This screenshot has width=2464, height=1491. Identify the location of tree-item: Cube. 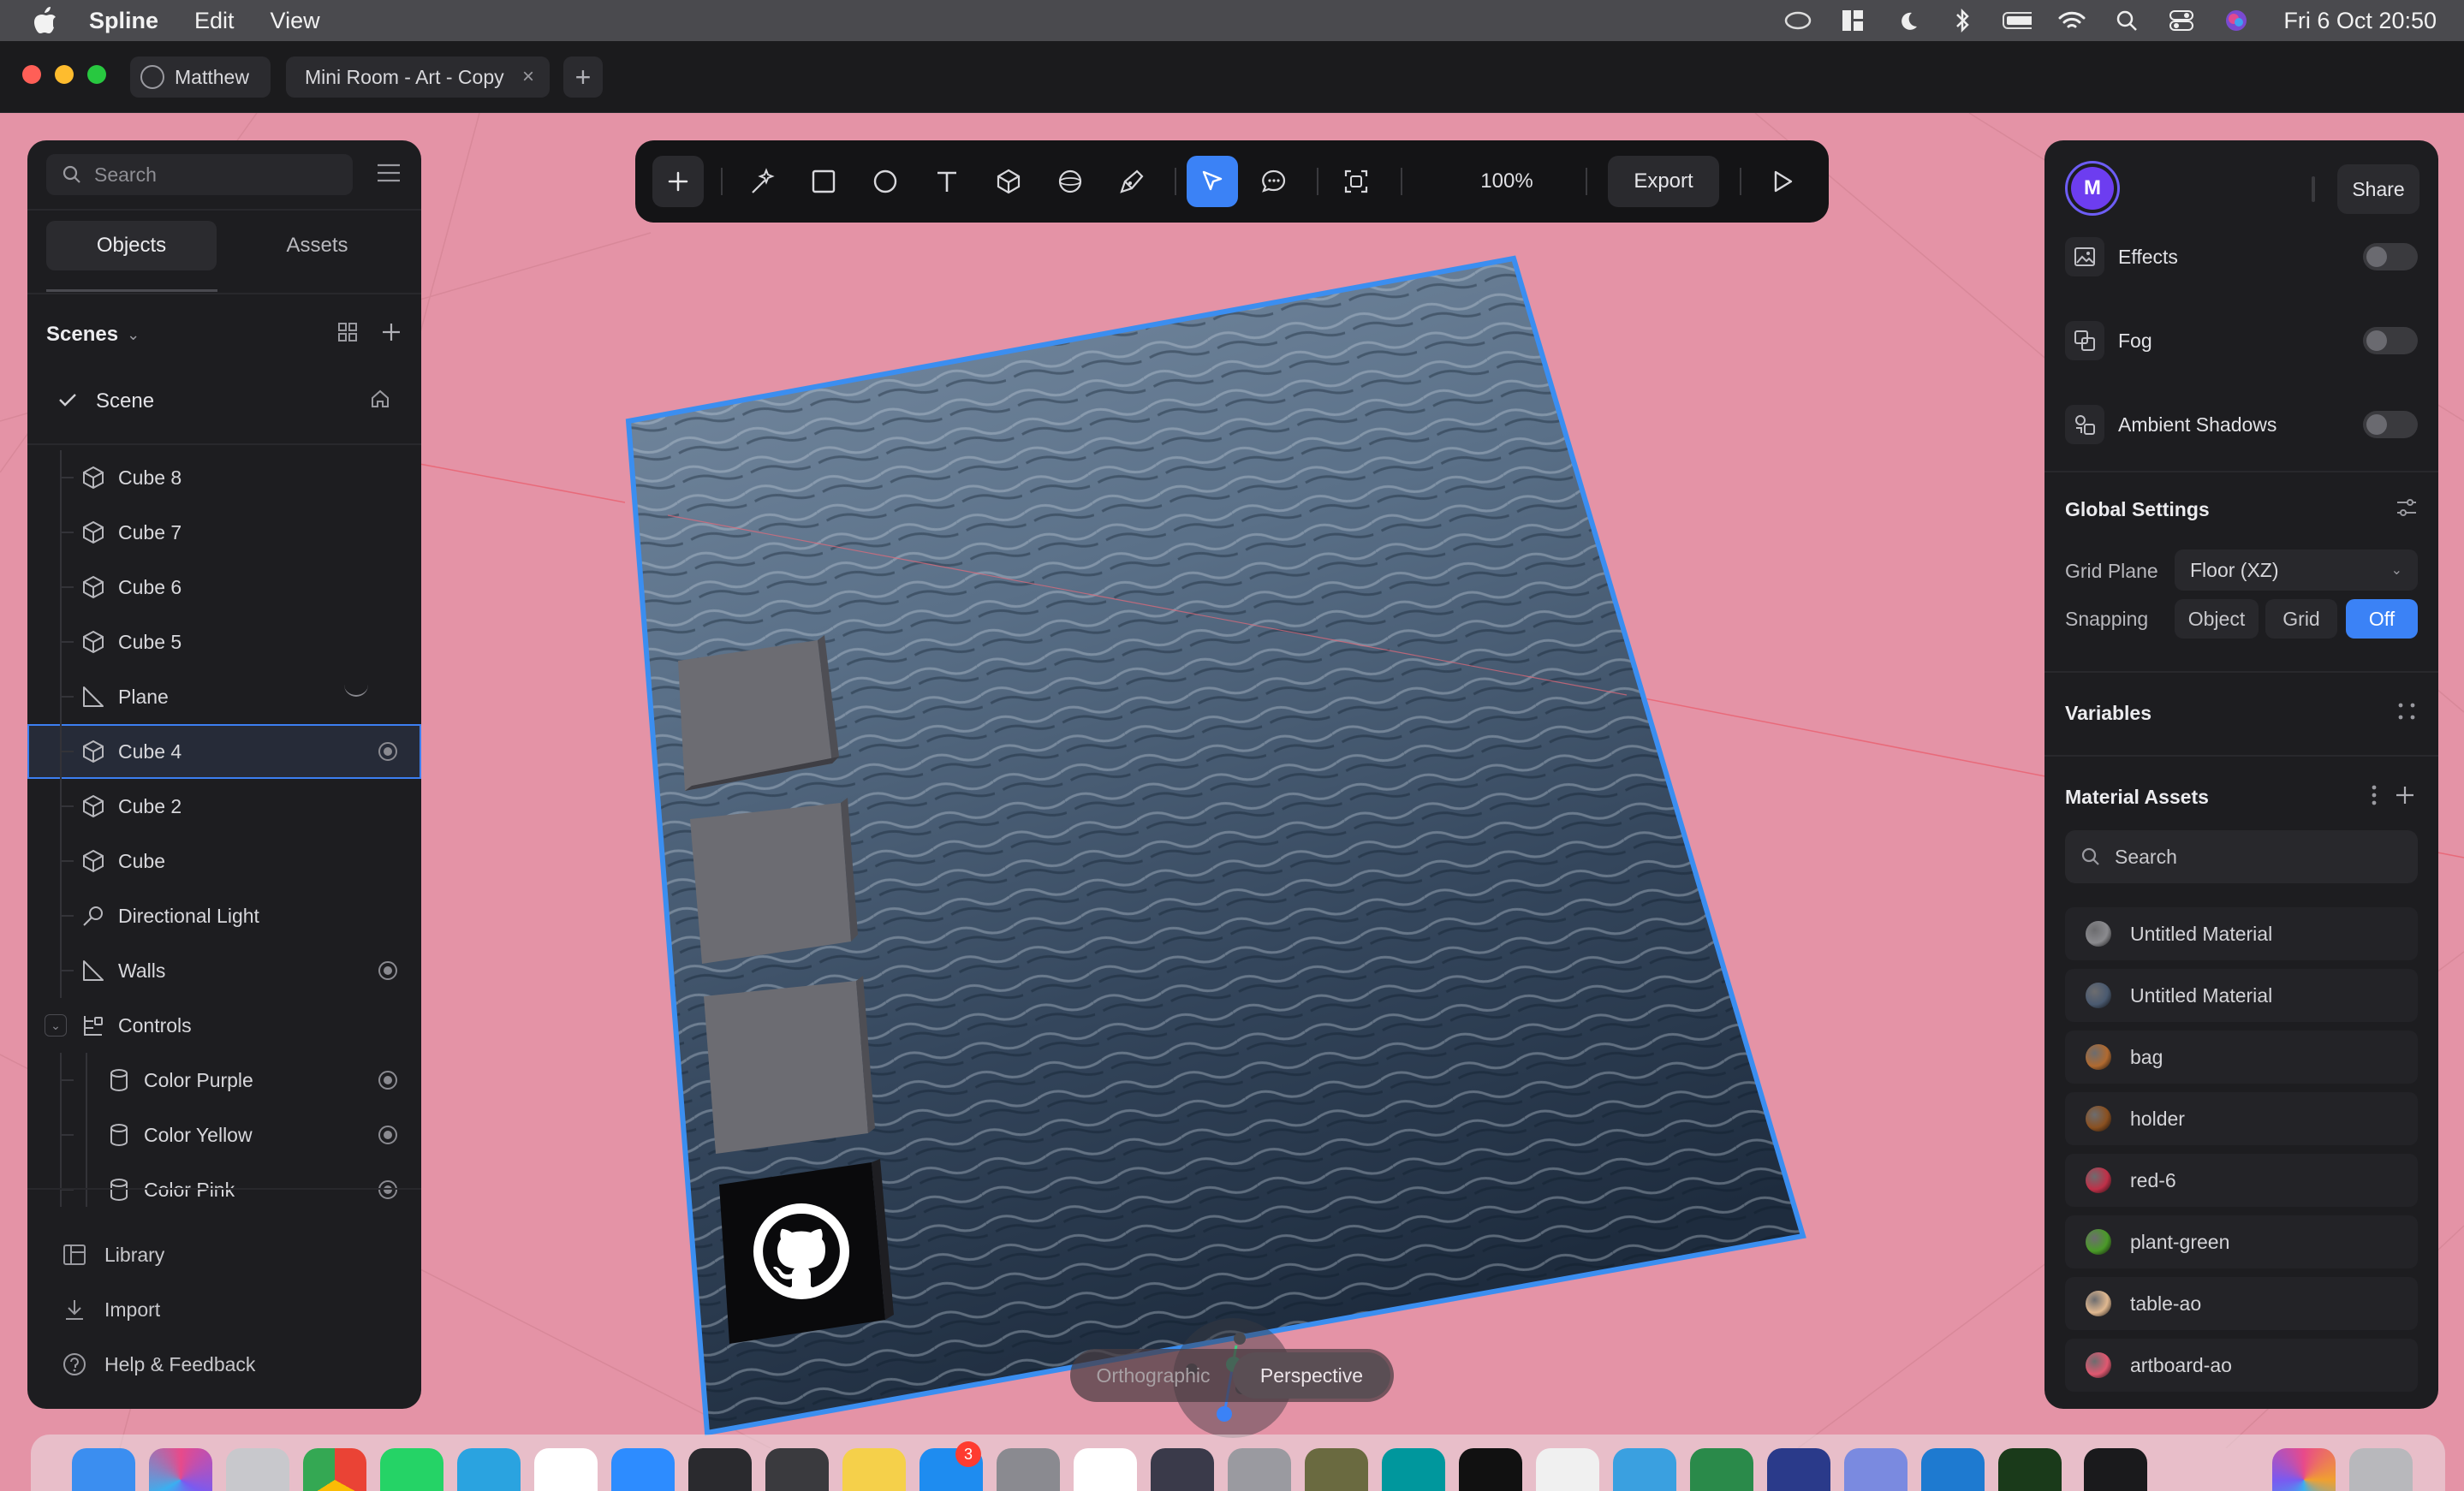
(224, 861).